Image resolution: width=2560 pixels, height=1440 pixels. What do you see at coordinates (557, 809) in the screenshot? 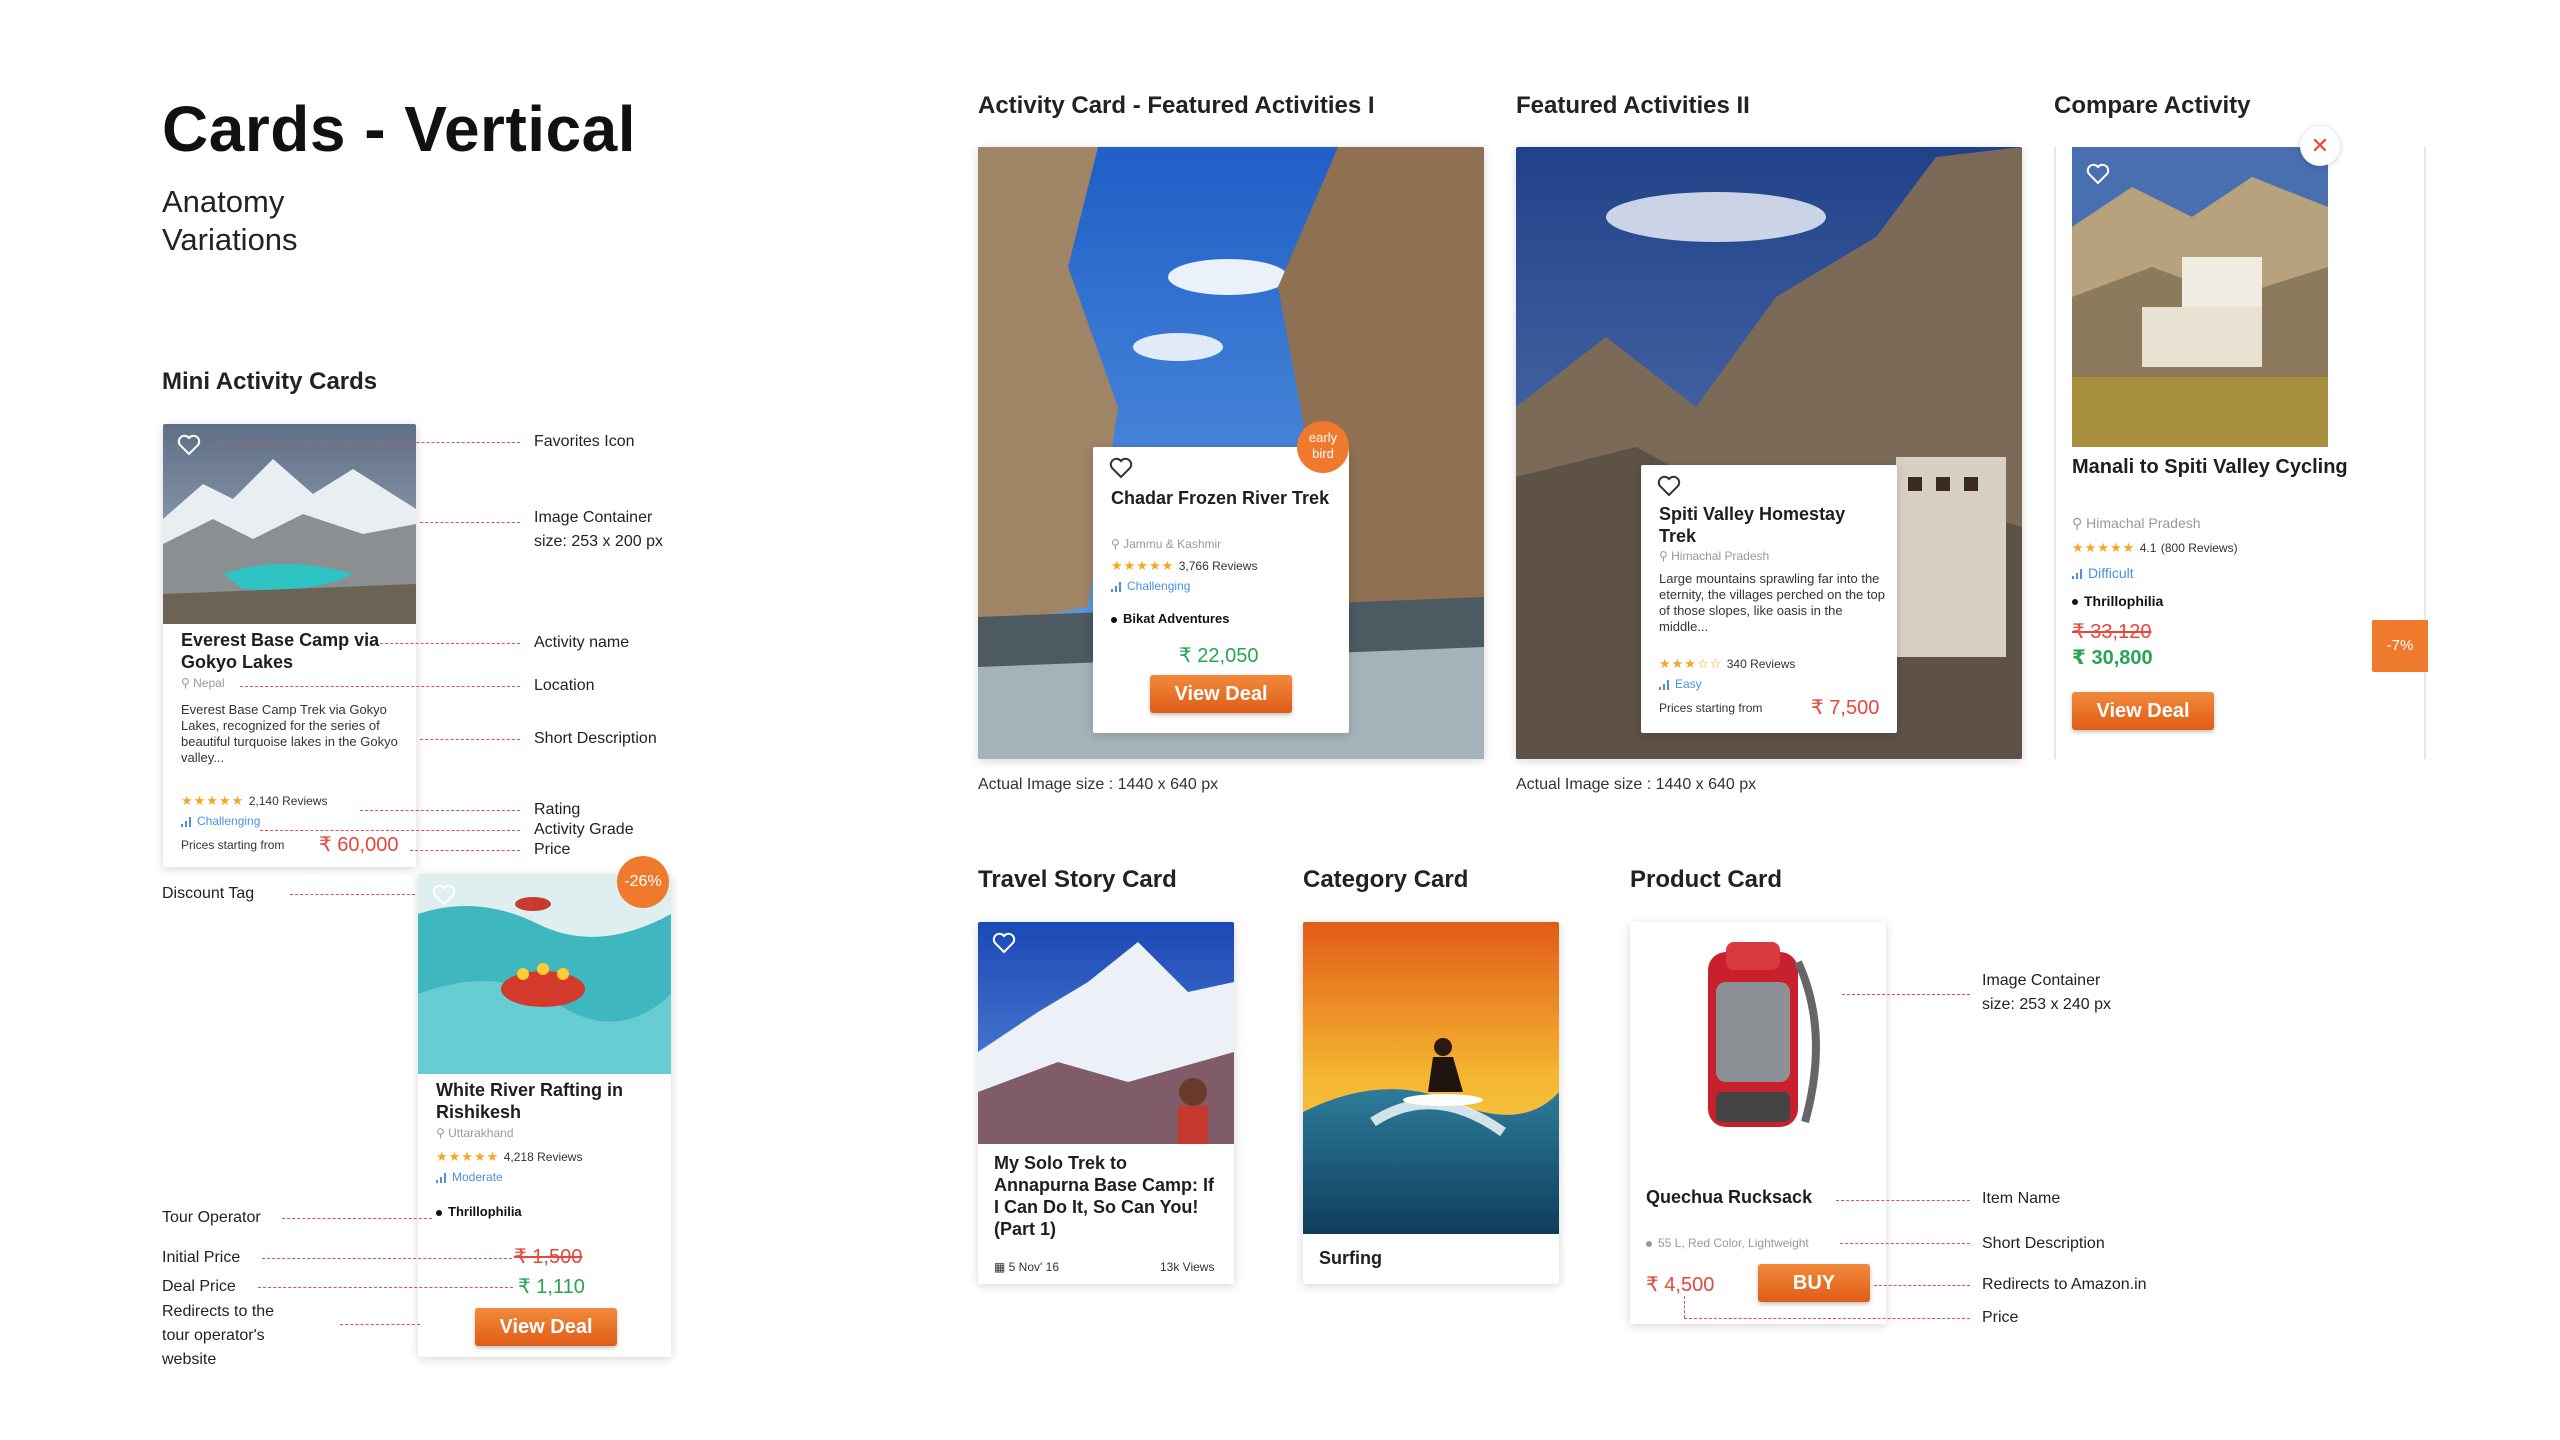
I see `annotation-rating: Rating` at bounding box center [557, 809].